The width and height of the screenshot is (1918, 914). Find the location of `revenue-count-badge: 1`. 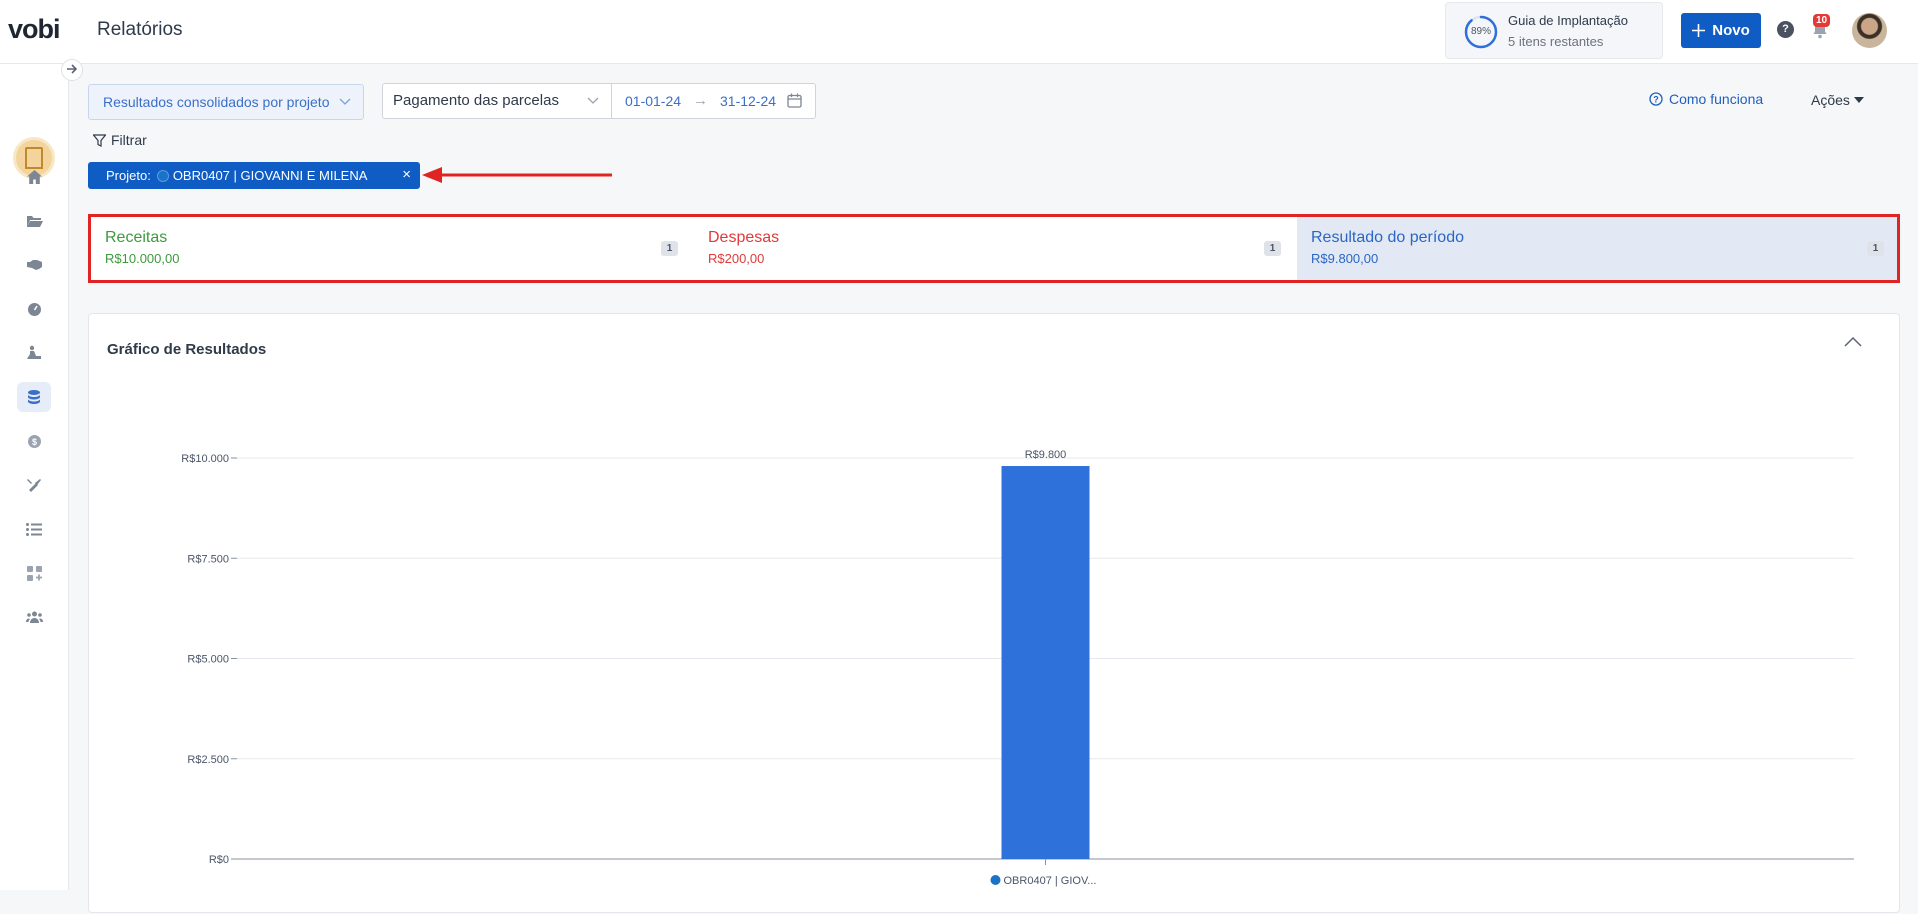

revenue-count-badge: 1 is located at coordinates (669, 248).